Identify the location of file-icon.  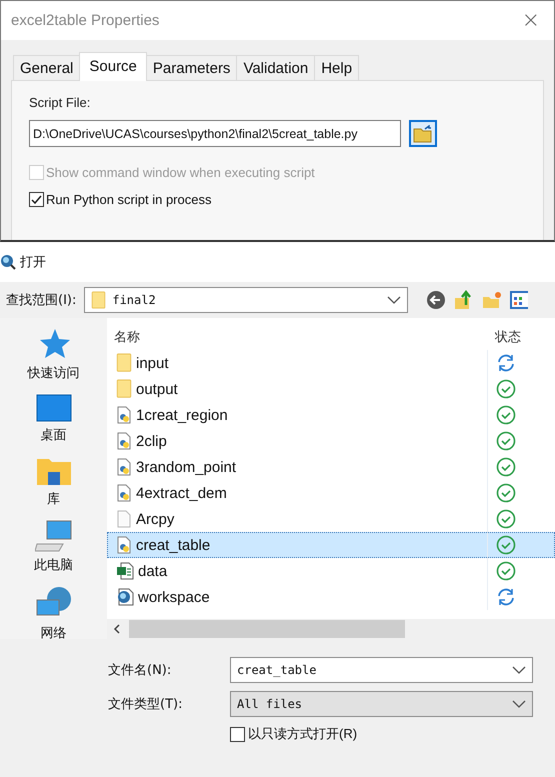
(124, 519).